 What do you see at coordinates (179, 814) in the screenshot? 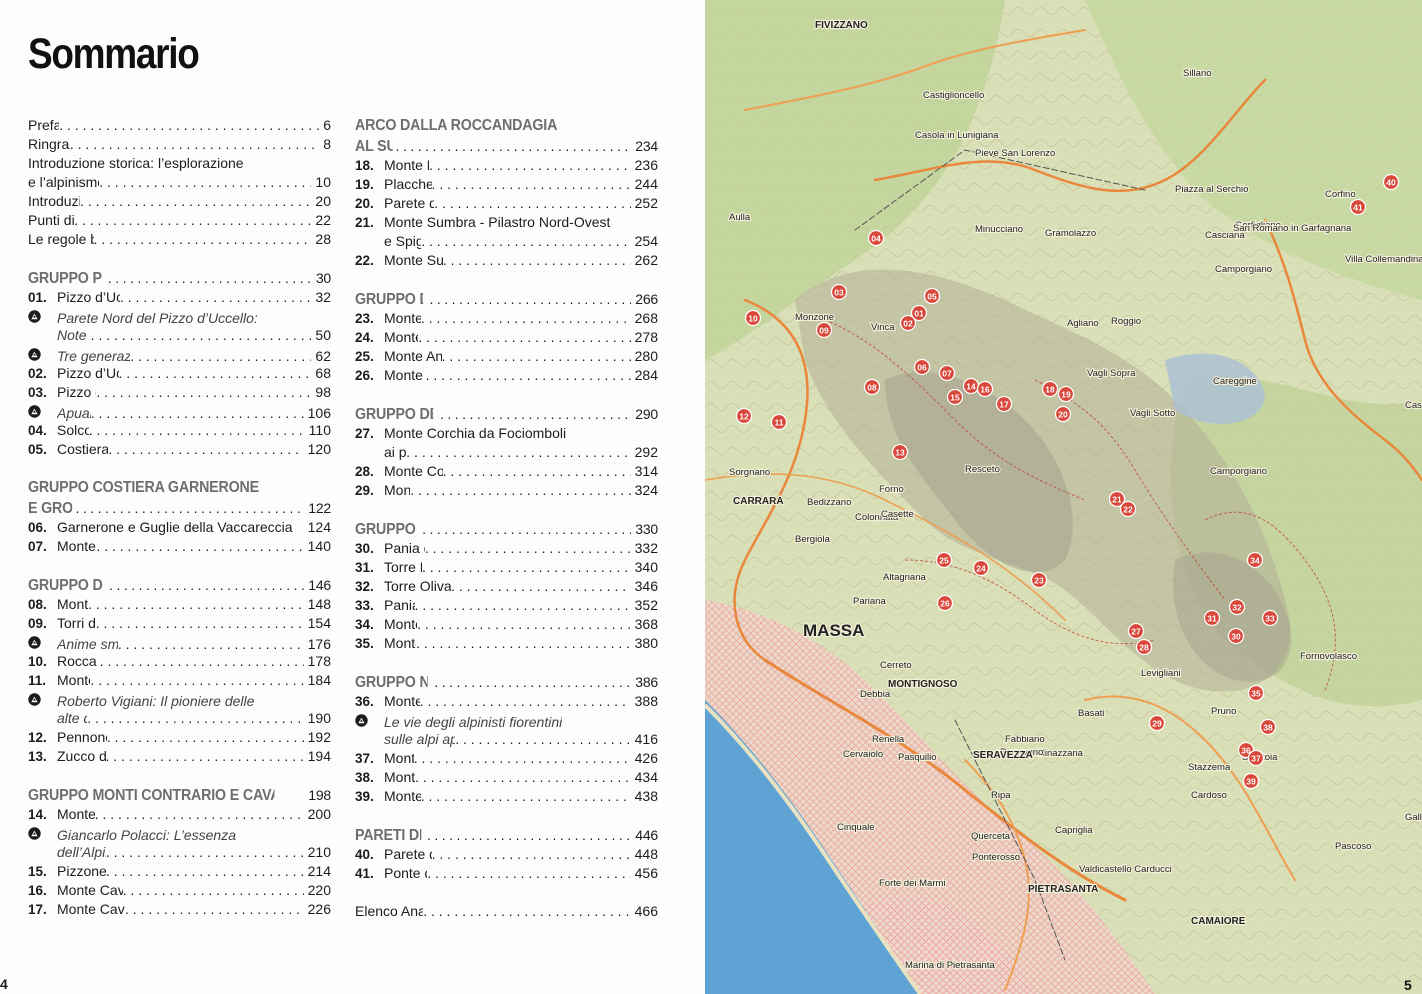
I see `toc-entry: 14. Monte Contrario 200` at bounding box center [179, 814].